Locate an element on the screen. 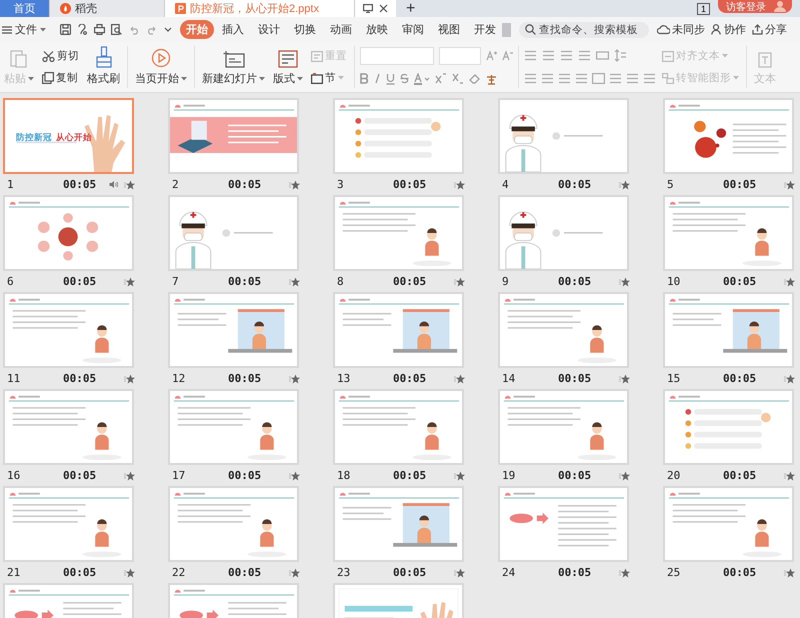 This screenshot has width=800, height=618. strikethrough-icon is located at coordinates (404, 78).